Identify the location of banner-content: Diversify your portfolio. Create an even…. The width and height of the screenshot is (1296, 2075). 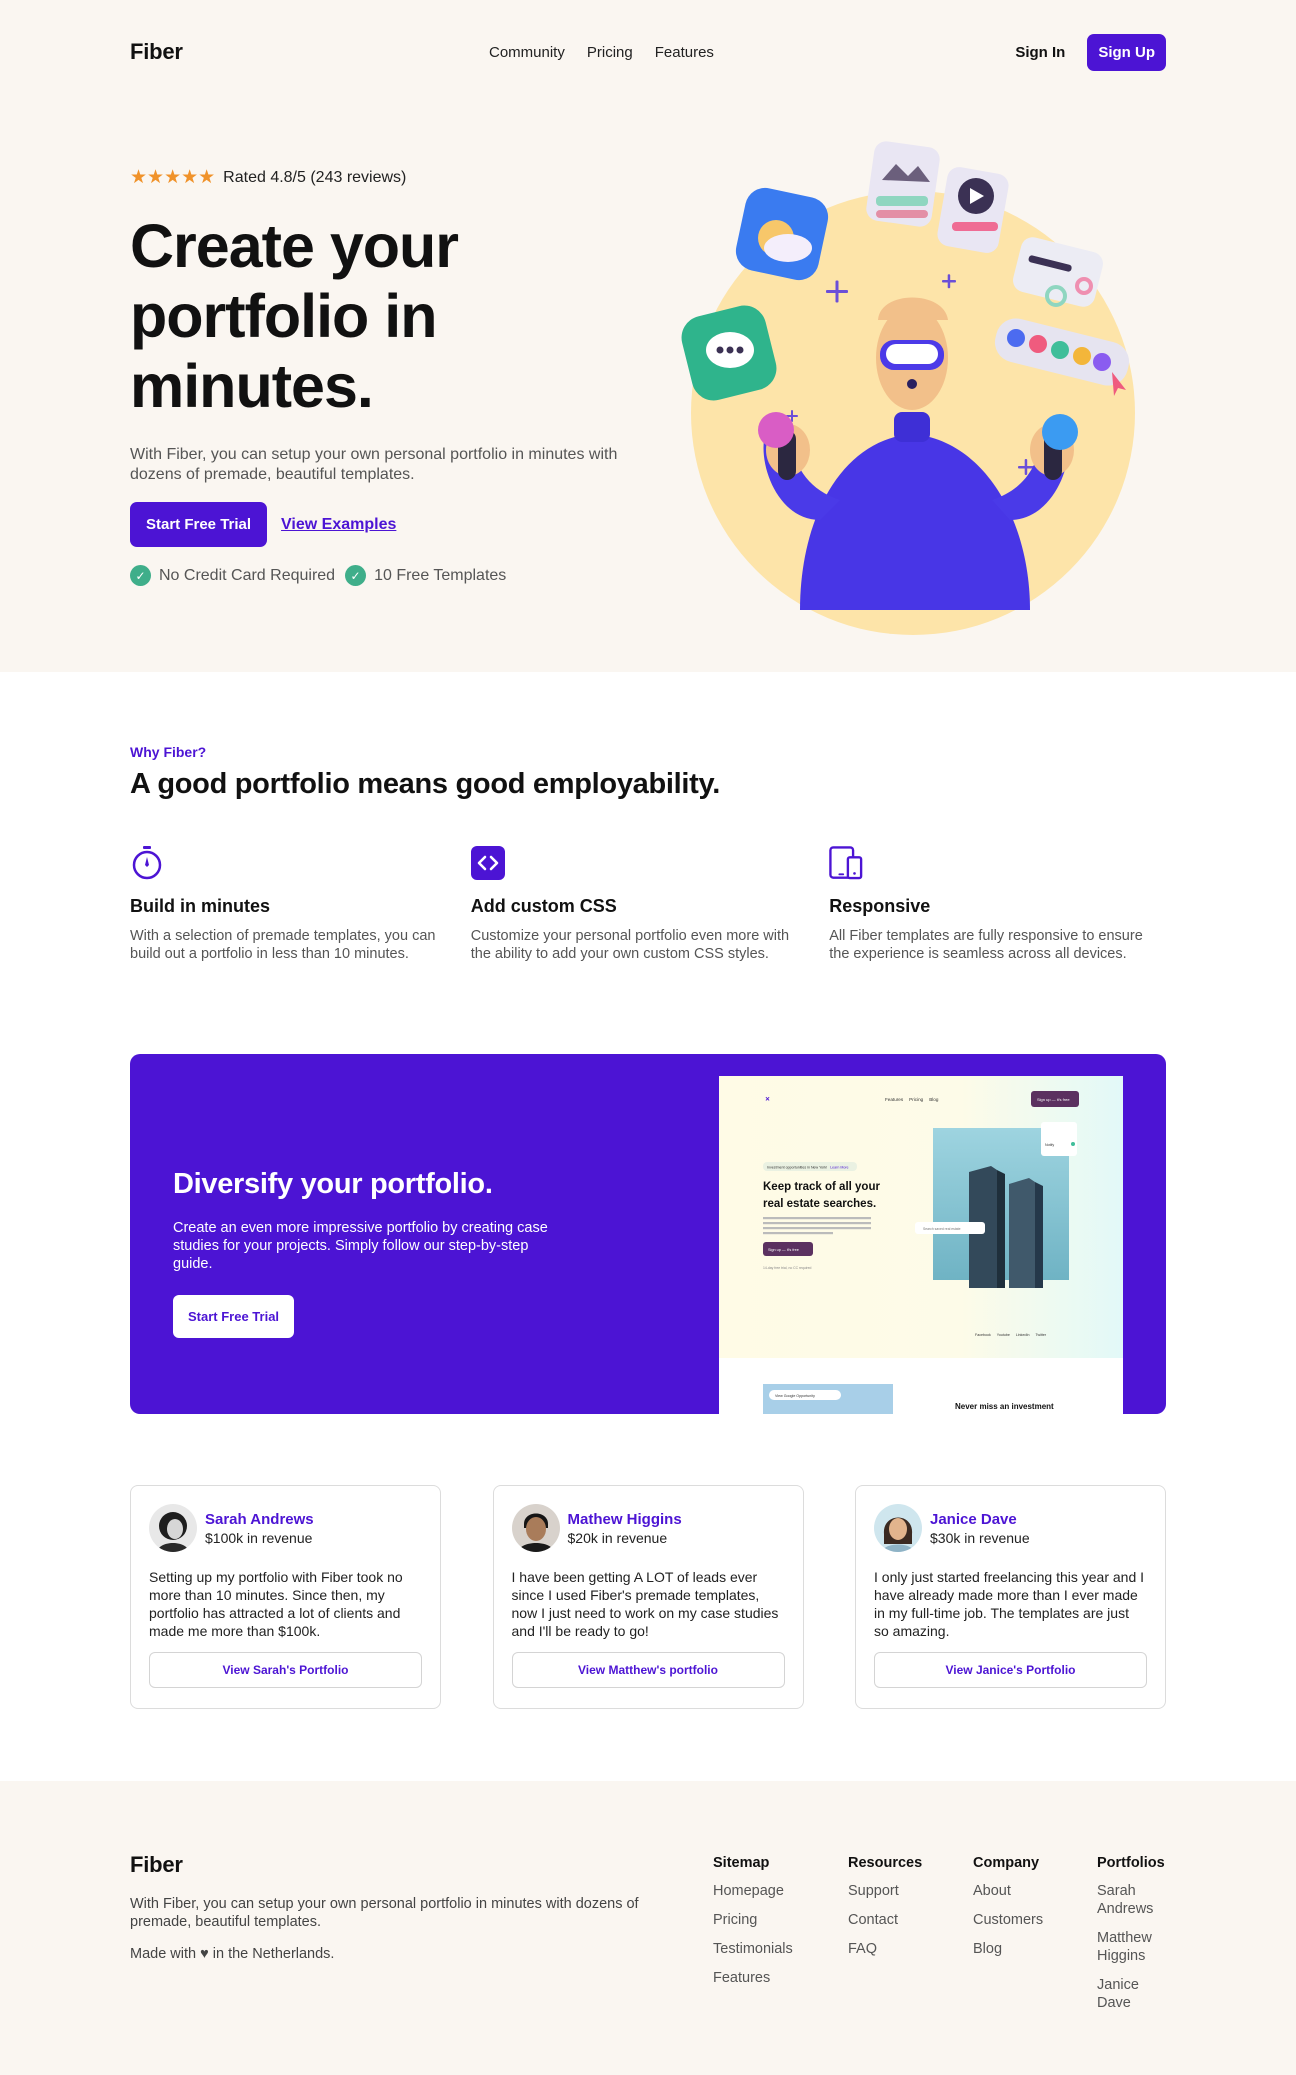
(363, 1253).